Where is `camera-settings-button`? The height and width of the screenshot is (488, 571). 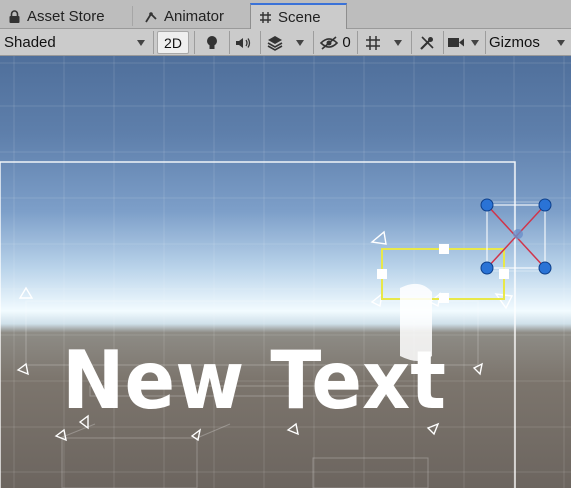 camera-settings-button is located at coordinates (456, 42).